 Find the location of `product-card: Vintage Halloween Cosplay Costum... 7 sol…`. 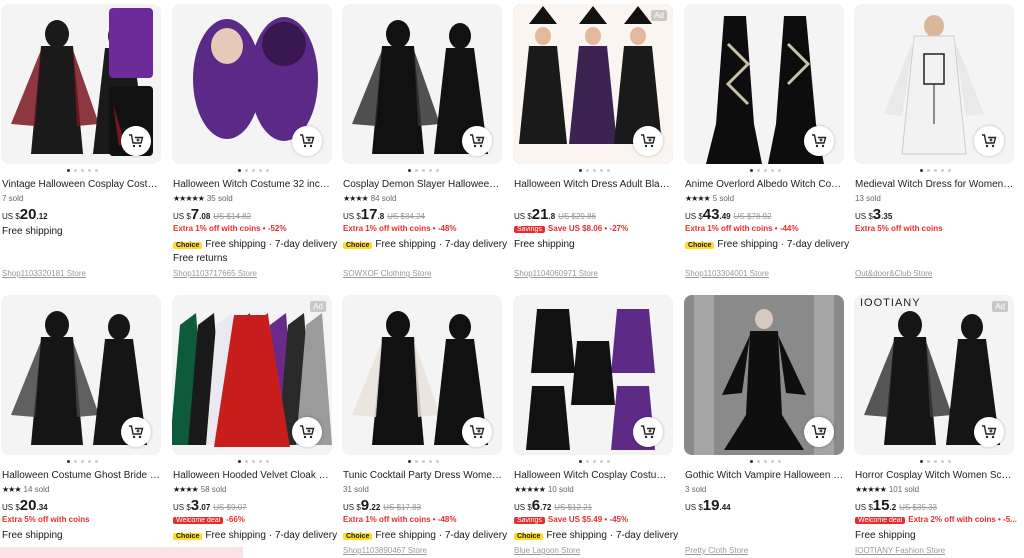

product-card: Vintage Halloween Cosplay Costum... 7 sol… is located at coordinates (82, 144).